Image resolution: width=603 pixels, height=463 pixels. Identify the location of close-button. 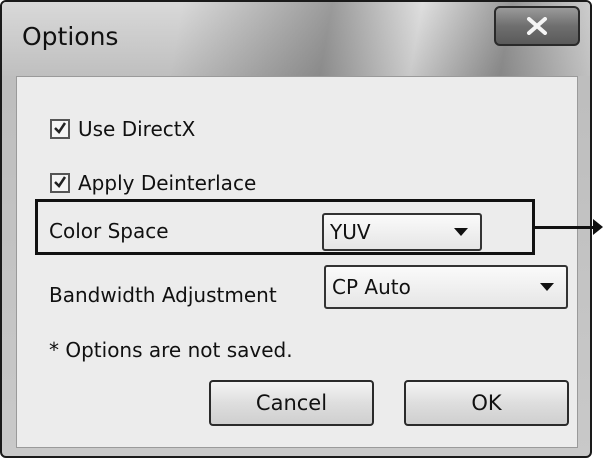
(537, 26).